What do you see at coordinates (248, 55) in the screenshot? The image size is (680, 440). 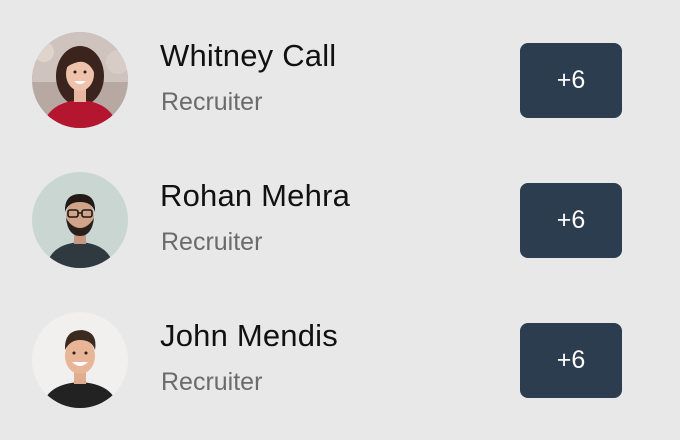 I see `person-name: Whitney Call` at bounding box center [248, 55].